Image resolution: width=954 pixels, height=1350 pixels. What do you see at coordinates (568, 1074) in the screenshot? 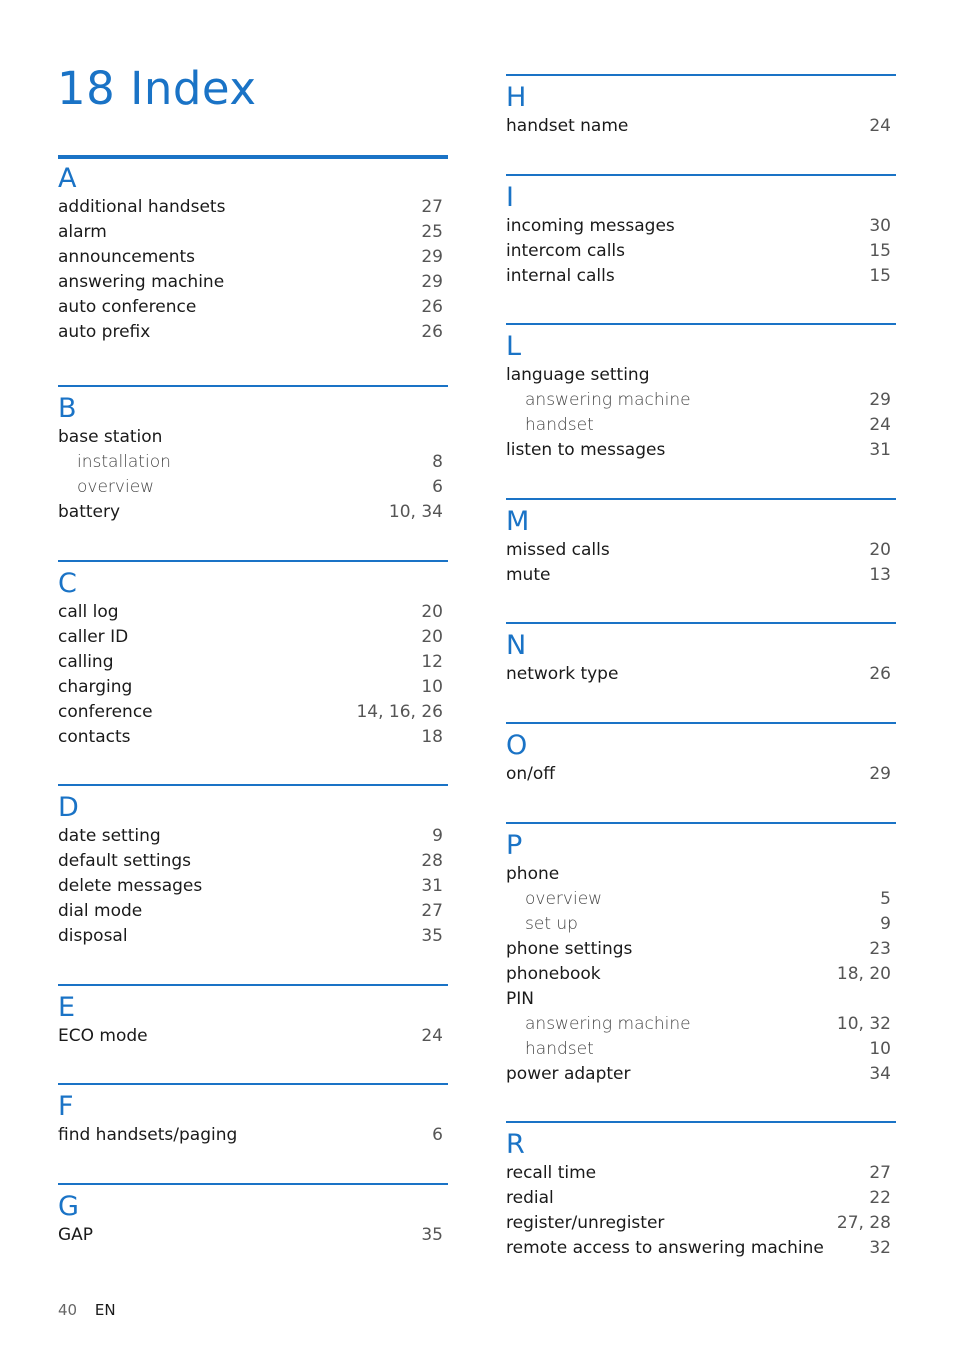
I see `entry-term: power adapter` at bounding box center [568, 1074].